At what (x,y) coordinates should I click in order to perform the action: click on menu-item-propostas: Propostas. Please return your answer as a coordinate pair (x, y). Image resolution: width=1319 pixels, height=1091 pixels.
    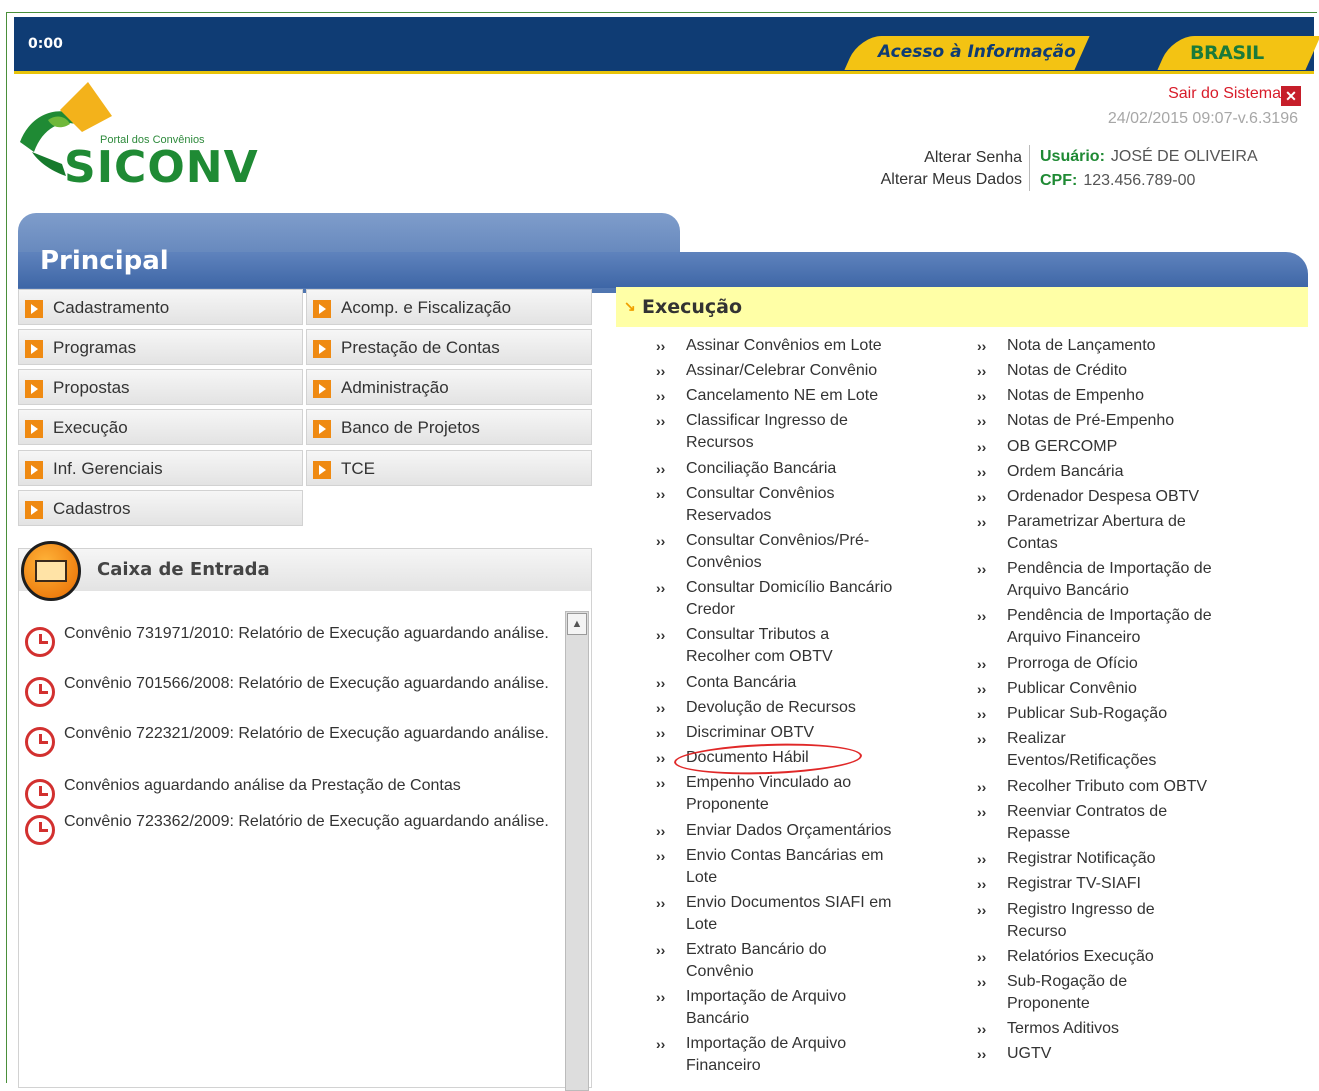
    Looking at the image, I should click on (160, 387).